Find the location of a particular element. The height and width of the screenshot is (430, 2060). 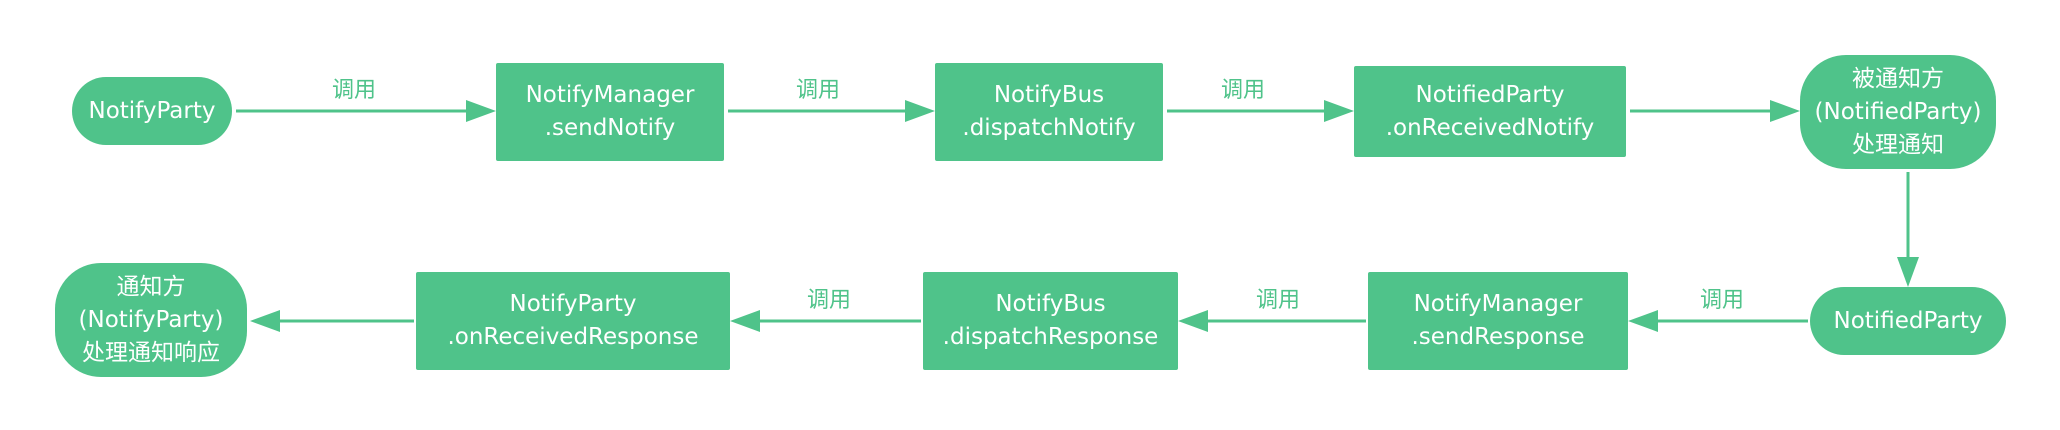

edge-label-5: 调用 is located at coordinates (1278, 300).